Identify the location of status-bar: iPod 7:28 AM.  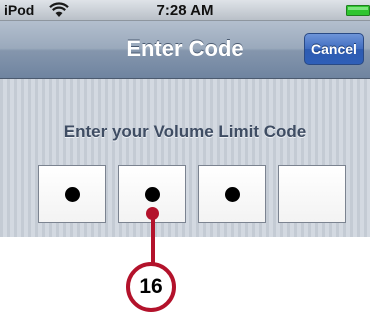
(185, 10).